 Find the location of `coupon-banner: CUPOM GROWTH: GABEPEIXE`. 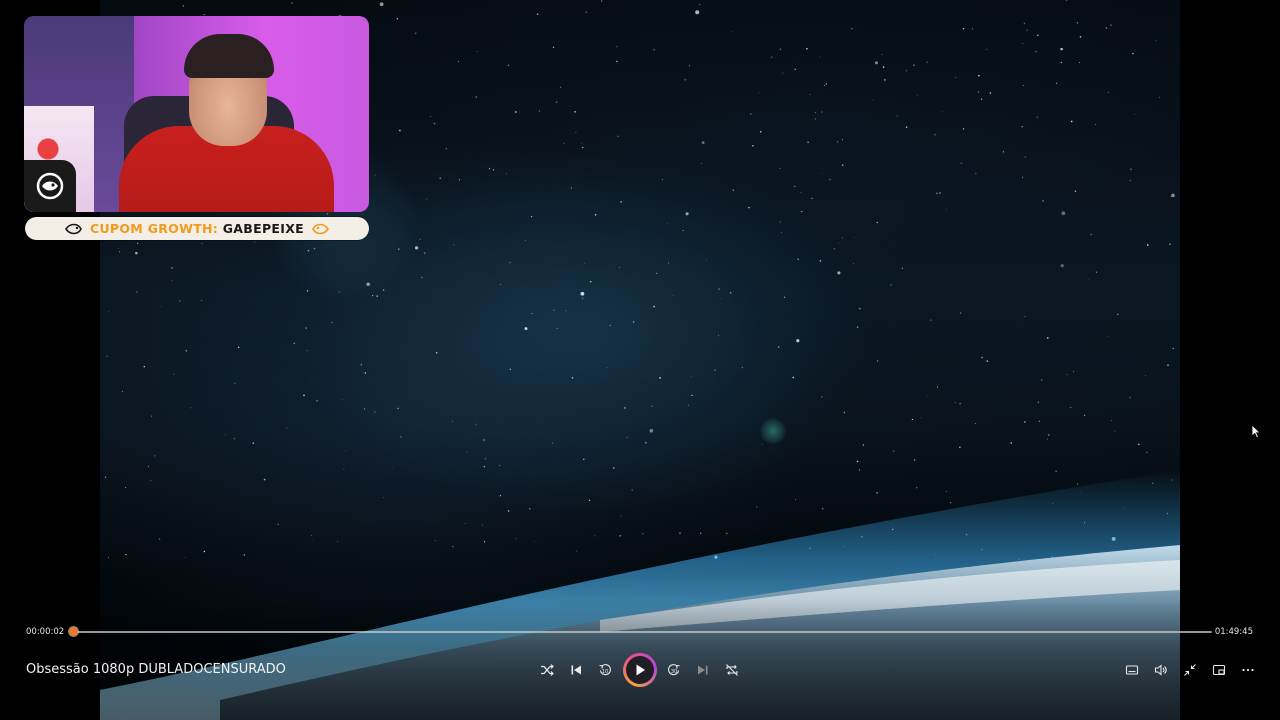

coupon-banner: CUPOM GROWTH: GABEPEIXE is located at coordinates (197, 228).